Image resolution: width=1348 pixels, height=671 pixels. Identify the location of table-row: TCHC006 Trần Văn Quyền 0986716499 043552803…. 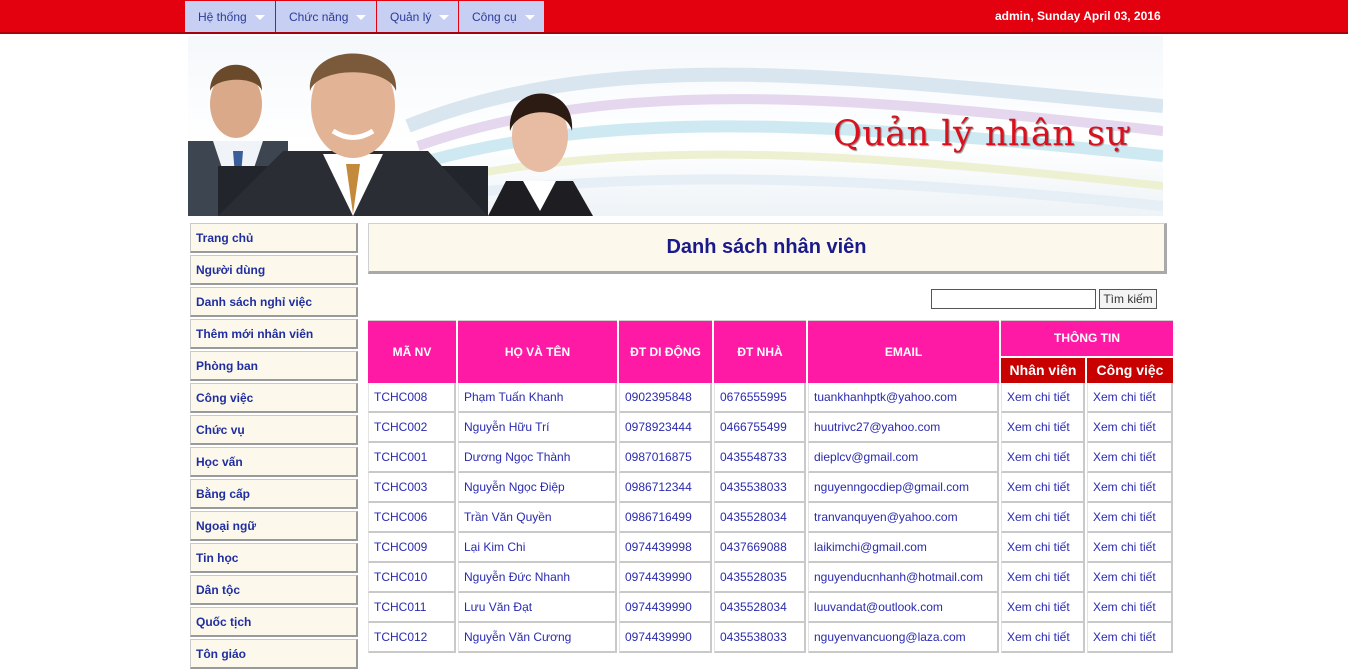
(770, 518).